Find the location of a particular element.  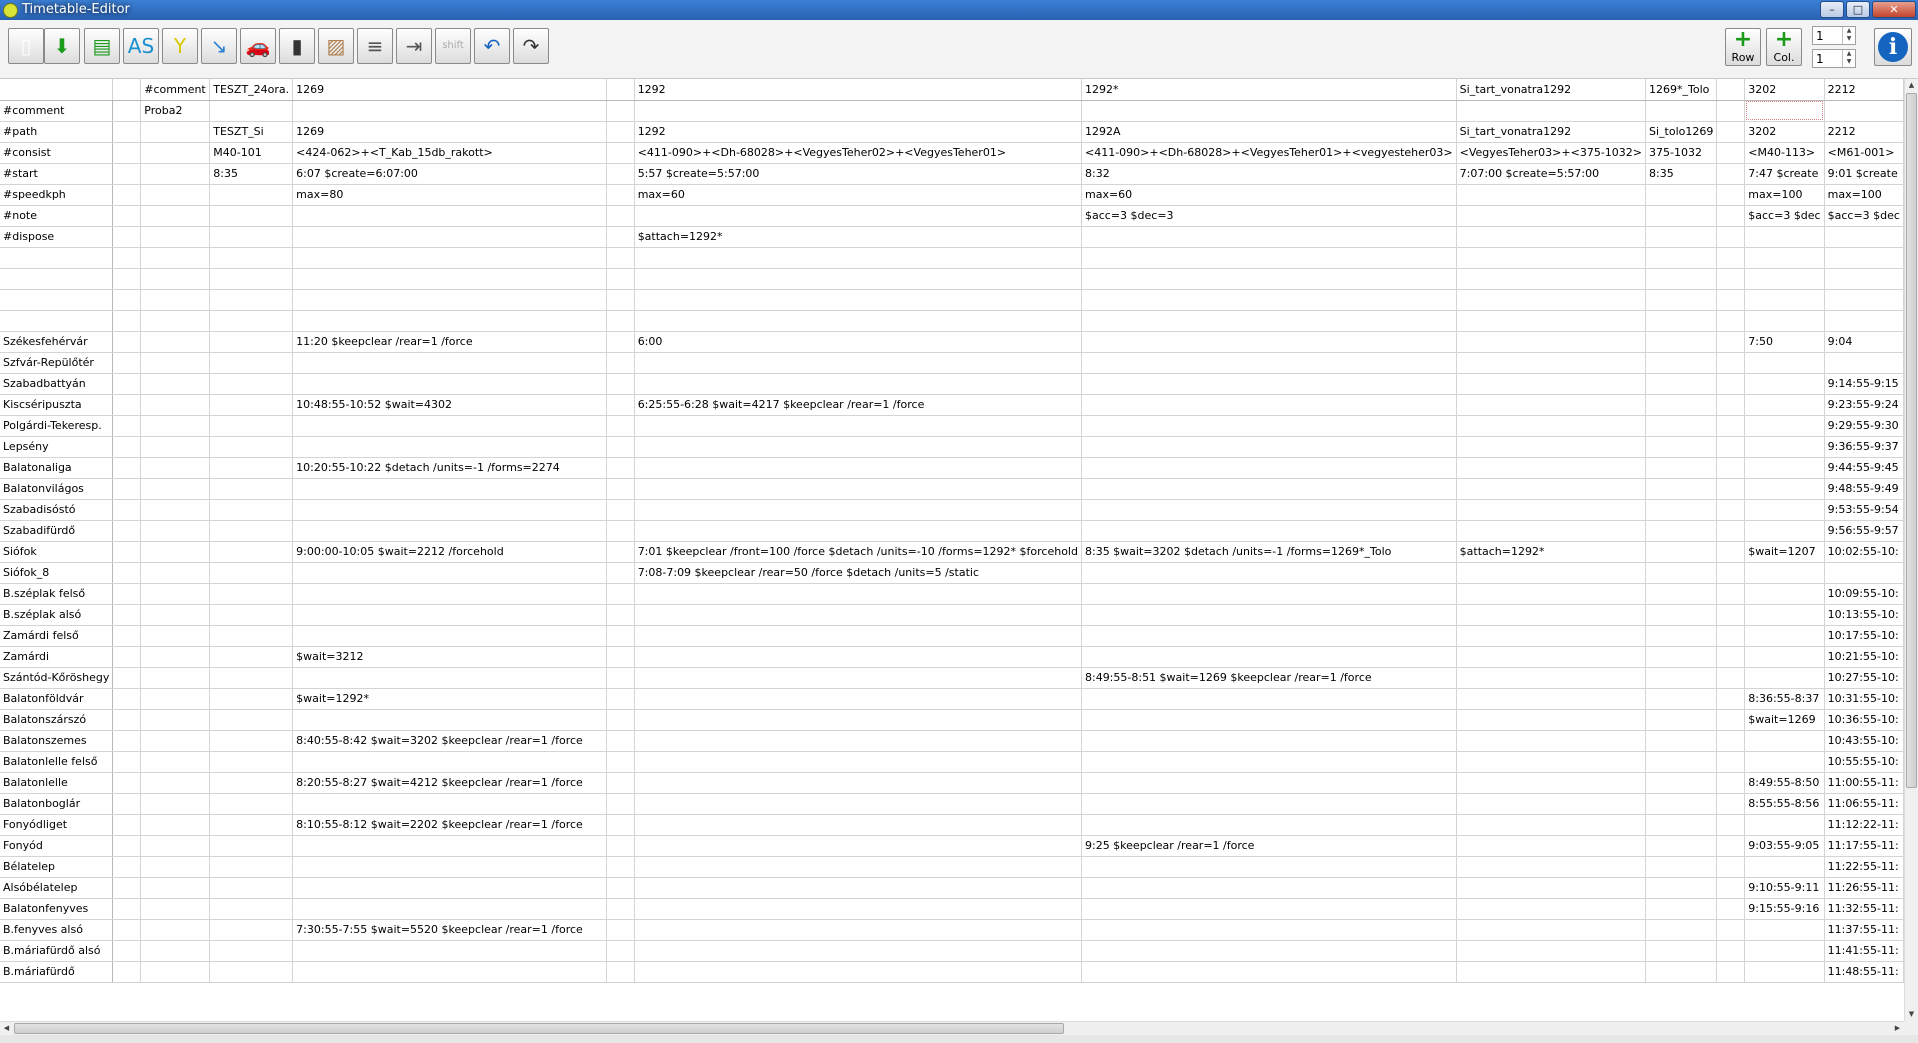

grid-cell: 11:06:55-11: is located at coordinates (1864, 804).